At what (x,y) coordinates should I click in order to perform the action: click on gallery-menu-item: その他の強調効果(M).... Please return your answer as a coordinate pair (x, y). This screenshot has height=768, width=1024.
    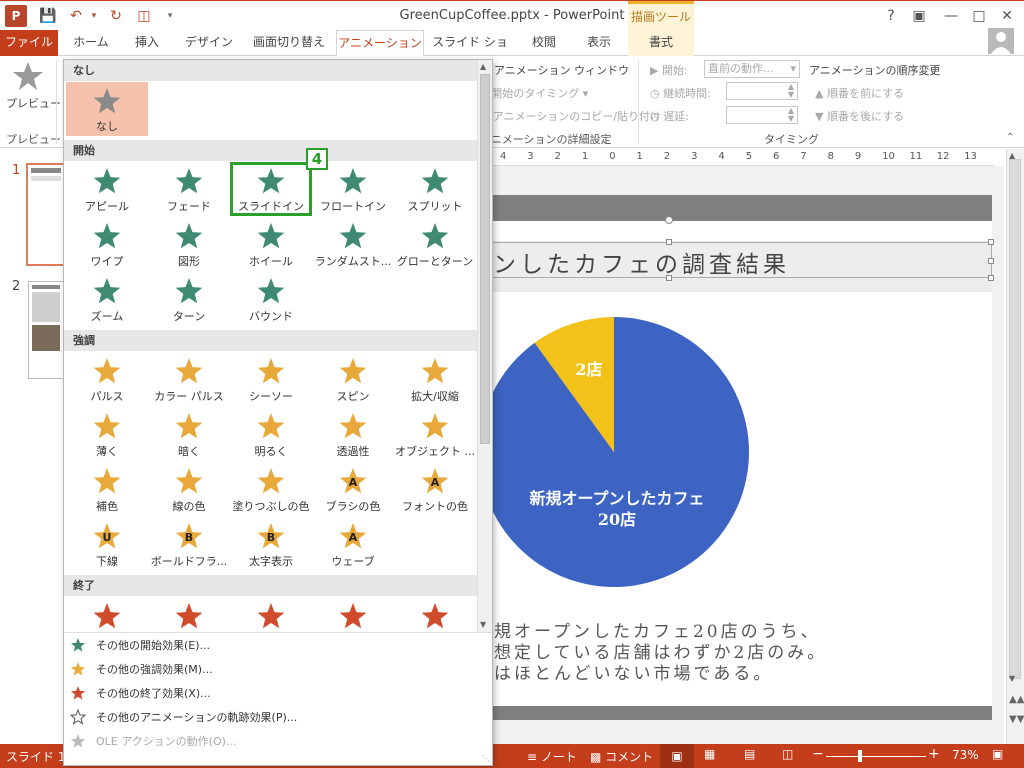
    Looking at the image, I should click on (278, 670).